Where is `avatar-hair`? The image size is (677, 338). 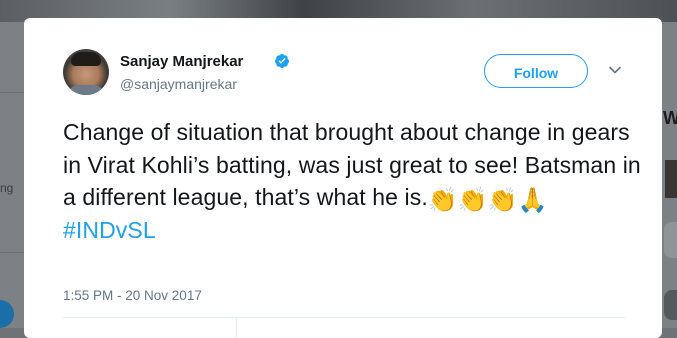
avatar-hair is located at coordinates (86, 59).